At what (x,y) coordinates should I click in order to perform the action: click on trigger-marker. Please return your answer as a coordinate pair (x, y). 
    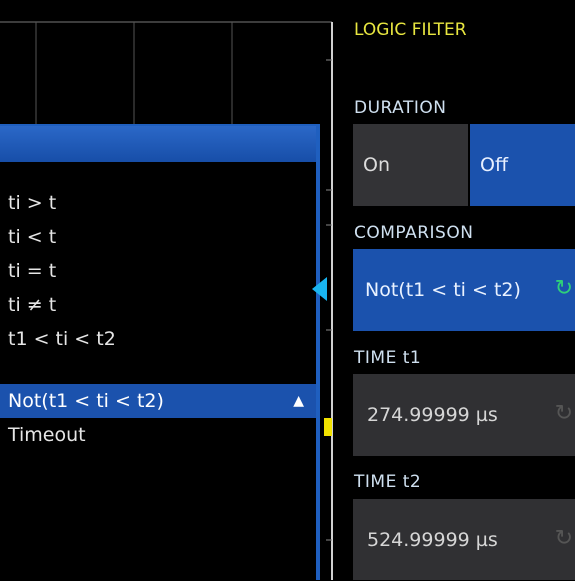
    Looking at the image, I should click on (328, 427).